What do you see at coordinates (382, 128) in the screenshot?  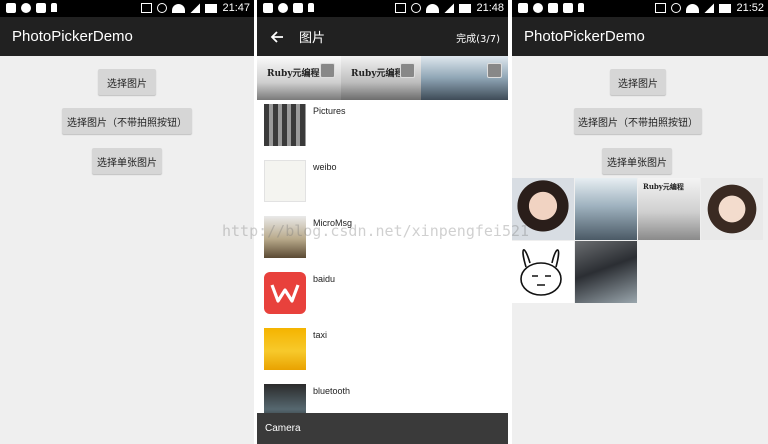 I see `folder-item-pictures: Pictures` at bounding box center [382, 128].